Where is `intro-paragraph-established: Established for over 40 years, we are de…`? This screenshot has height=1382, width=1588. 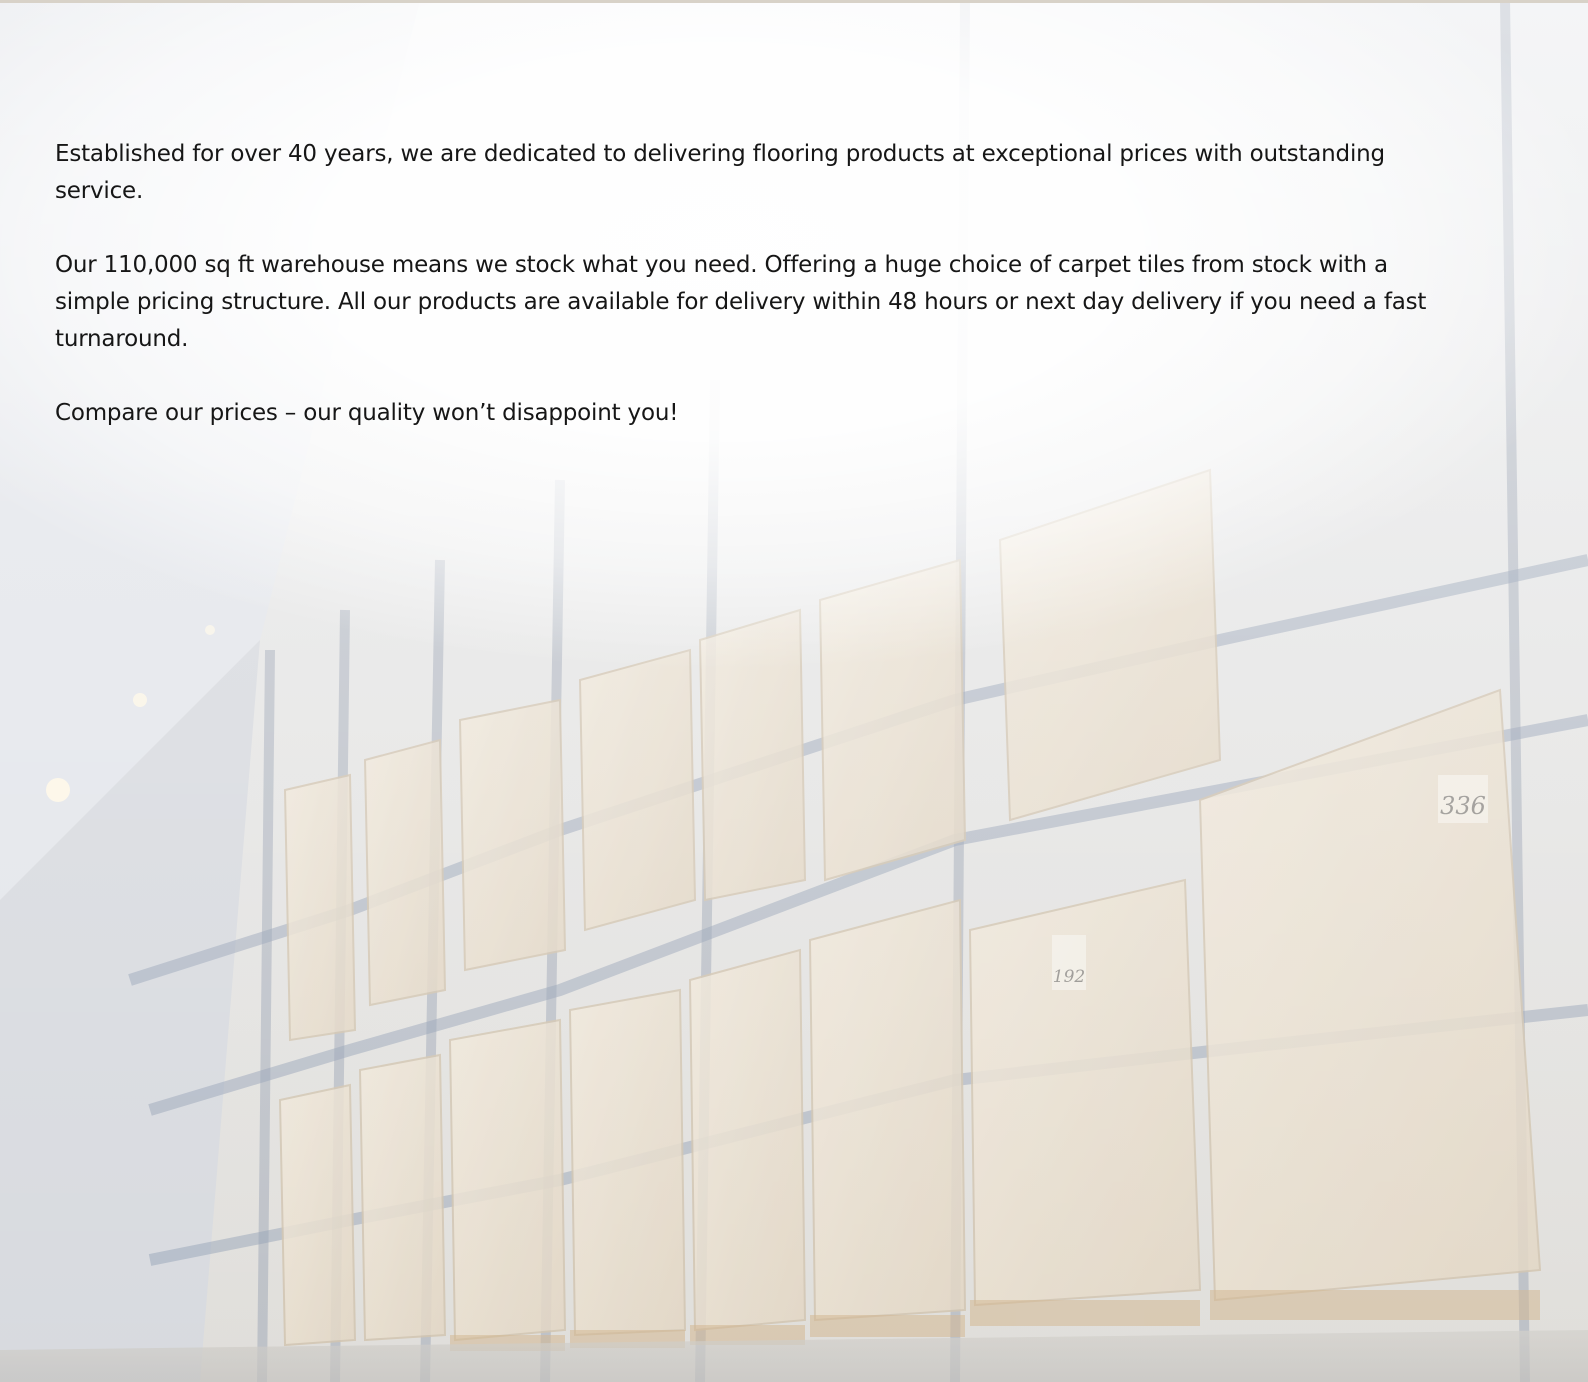 intro-paragraph-established: Established for over 40 years, we are de… is located at coordinates (720, 172).